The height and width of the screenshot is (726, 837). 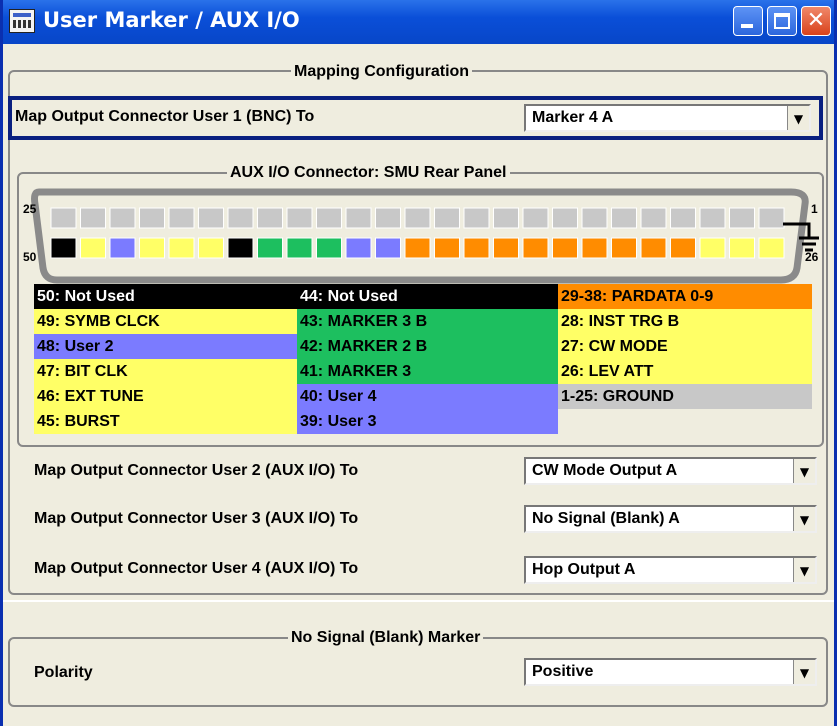 I want to click on close-icon: ✕, so click(x=816, y=20).